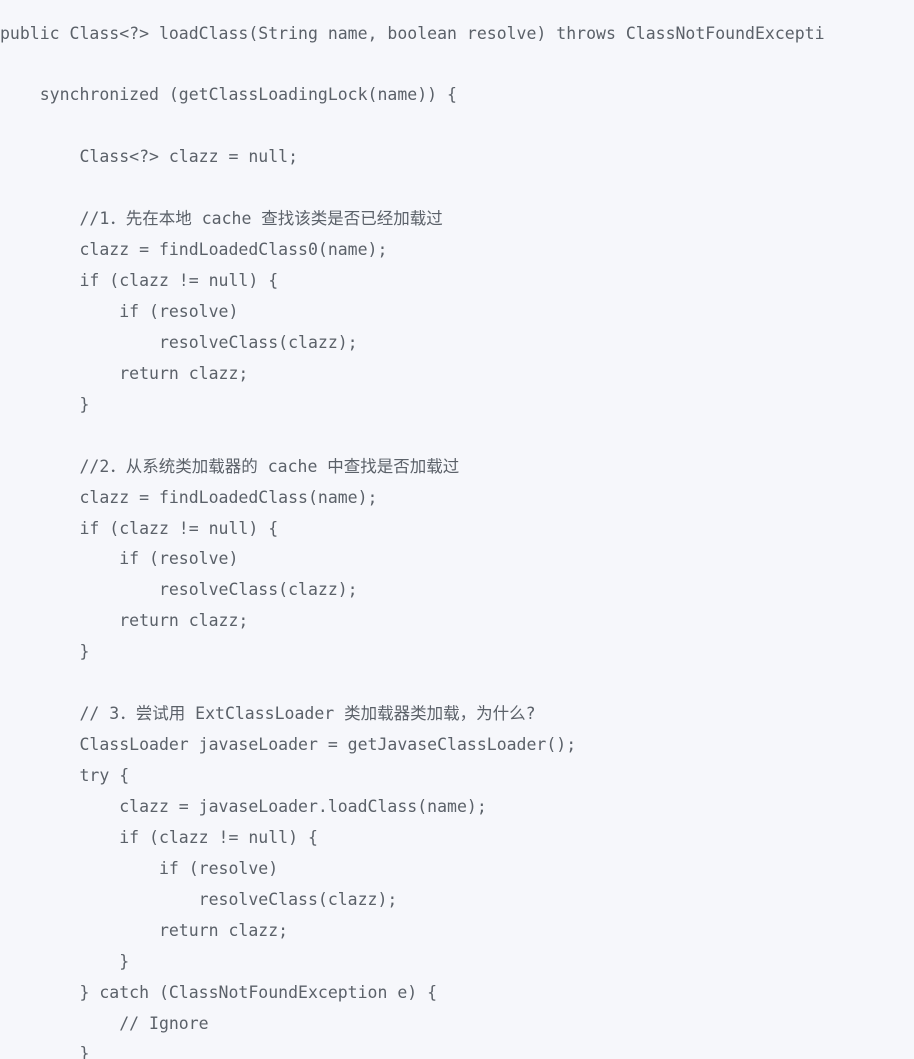 The height and width of the screenshot is (1059, 914). Describe the element at coordinates (219, 992) in the screenshot. I see `code-line: } catch (ClassNotFoundException e) {` at that location.